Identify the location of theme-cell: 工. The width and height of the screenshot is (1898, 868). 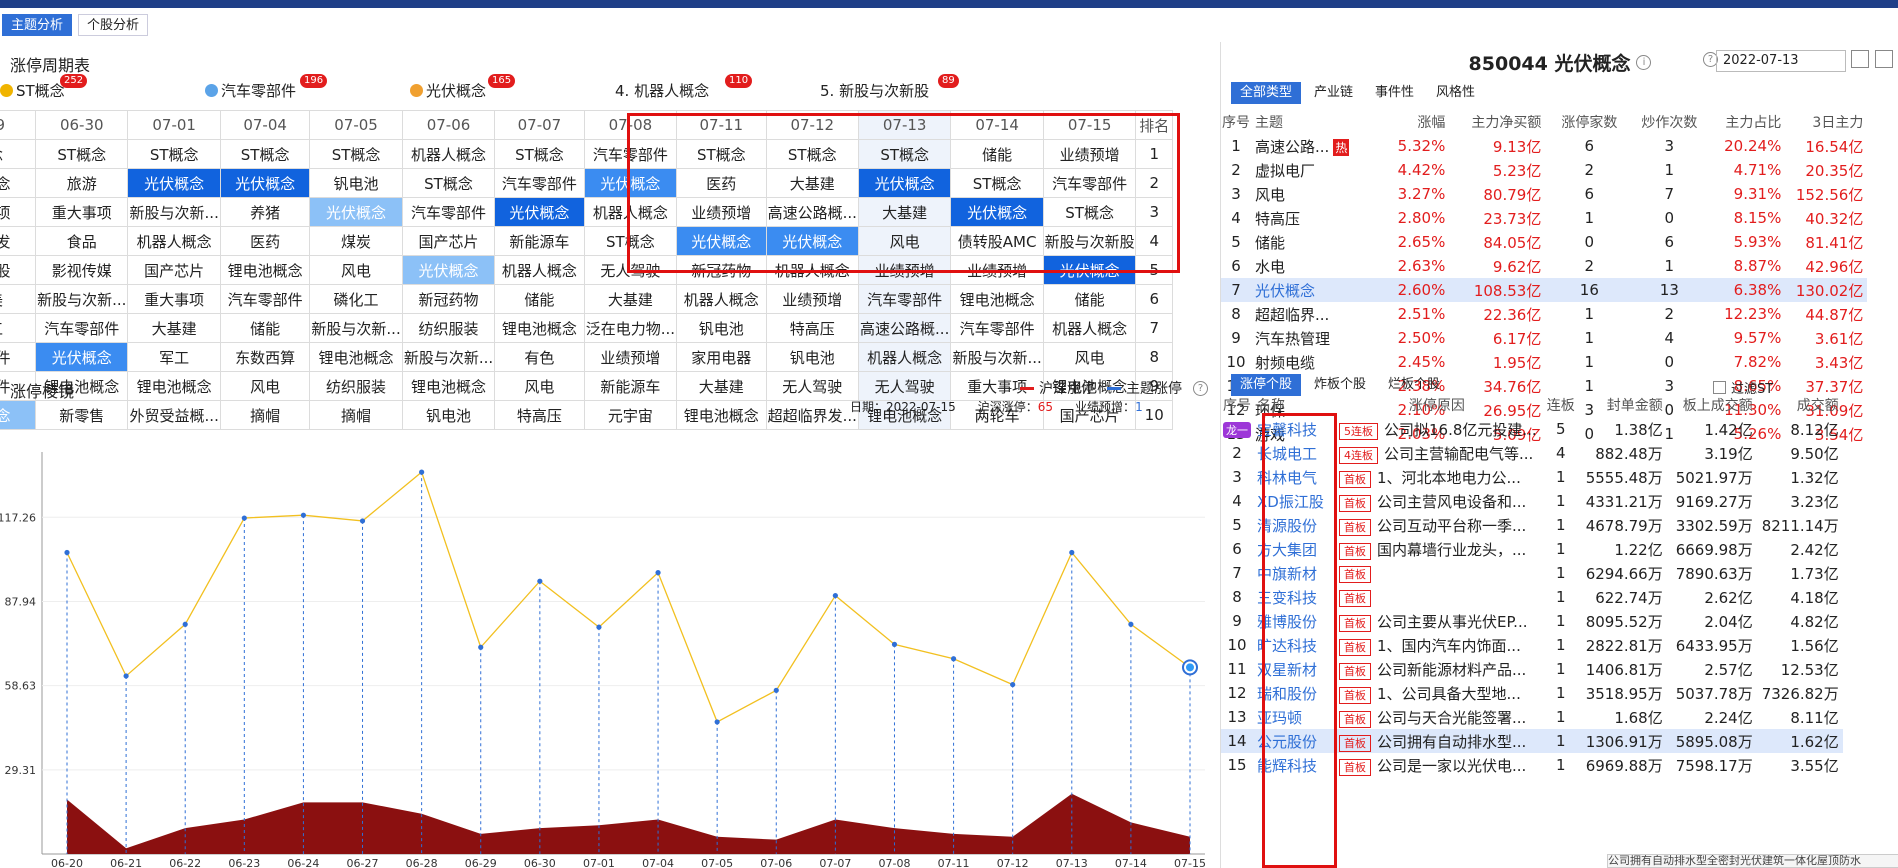
(18, 328).